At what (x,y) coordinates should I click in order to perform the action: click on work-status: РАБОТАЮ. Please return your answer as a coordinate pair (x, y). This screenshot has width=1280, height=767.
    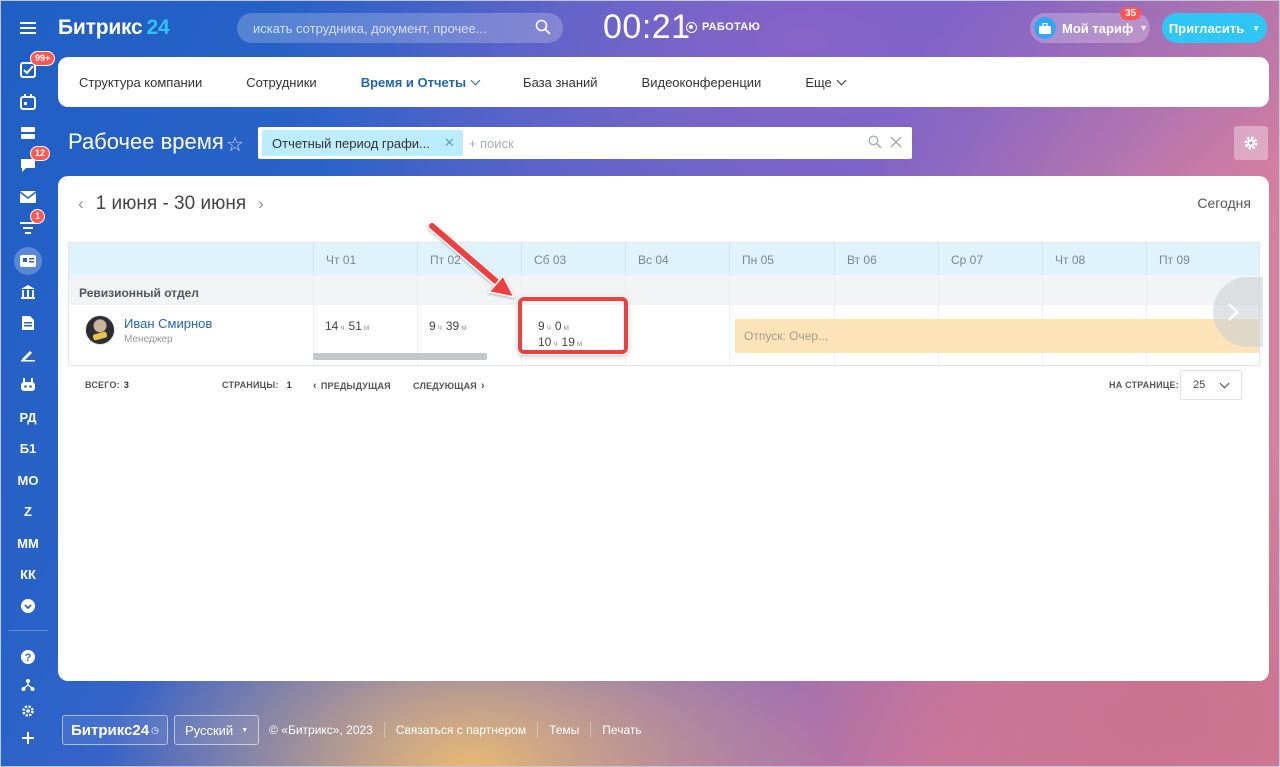
    Looking at the image, I should click on (723, 27).